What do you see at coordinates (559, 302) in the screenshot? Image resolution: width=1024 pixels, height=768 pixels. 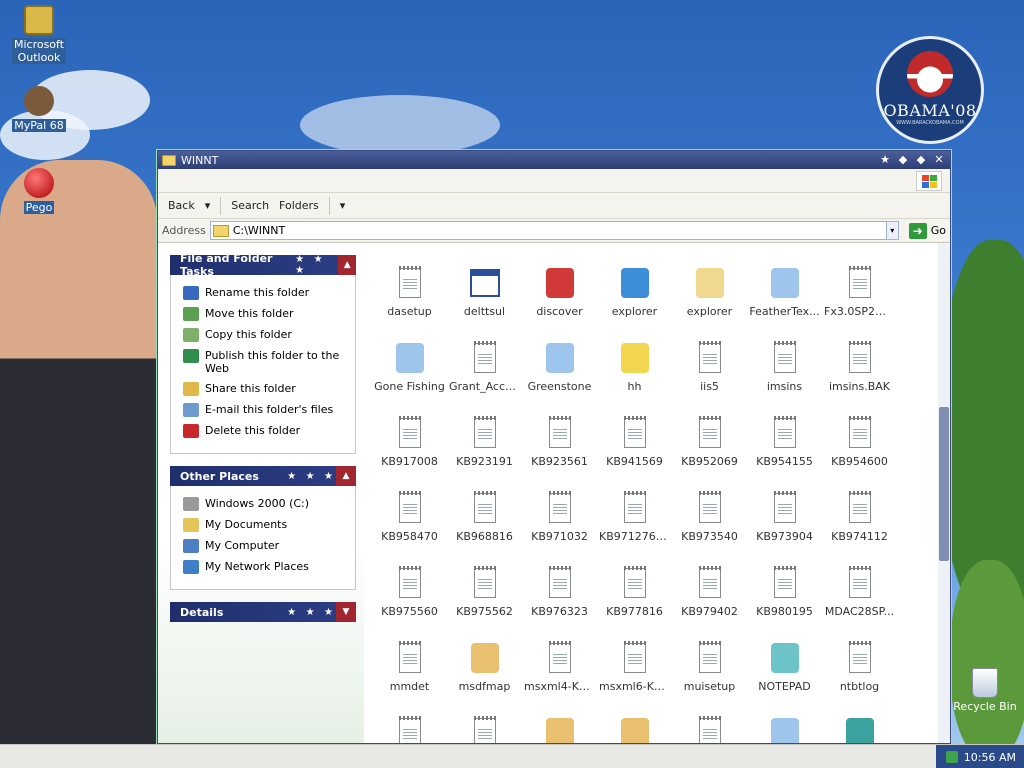 I see `file-item: discover` at bounding box center [559, 302].